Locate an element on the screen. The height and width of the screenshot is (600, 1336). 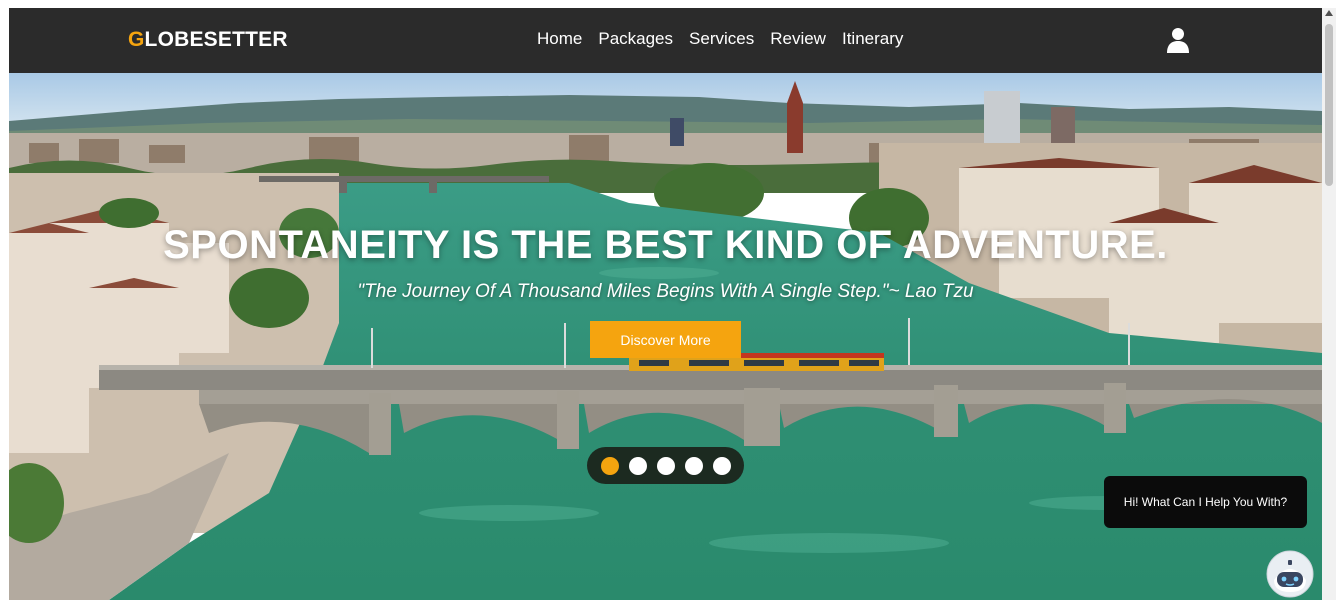
scrollbar-thumb is located at coordinates (1329, 105).